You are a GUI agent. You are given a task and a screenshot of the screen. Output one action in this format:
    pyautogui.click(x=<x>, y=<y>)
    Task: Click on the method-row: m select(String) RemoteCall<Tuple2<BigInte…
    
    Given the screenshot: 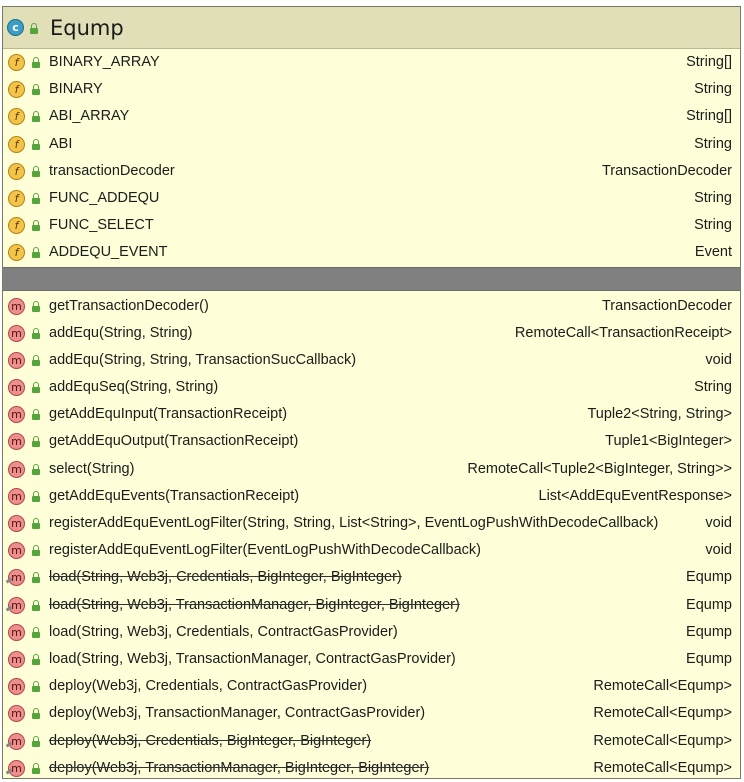 What is the action you would take?
    pyautogui.click(x=371, y=469)
    